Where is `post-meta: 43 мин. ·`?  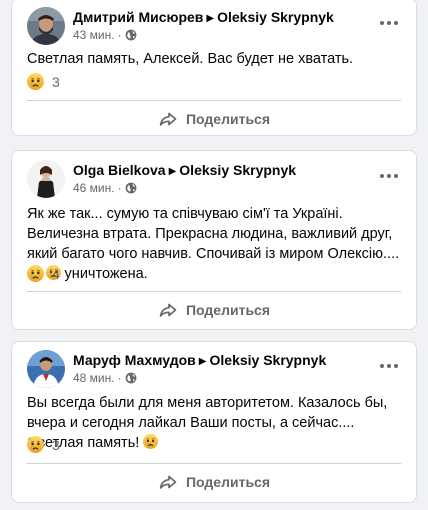 post-meta: 43 мин. · is located at coordinates (105, 35).